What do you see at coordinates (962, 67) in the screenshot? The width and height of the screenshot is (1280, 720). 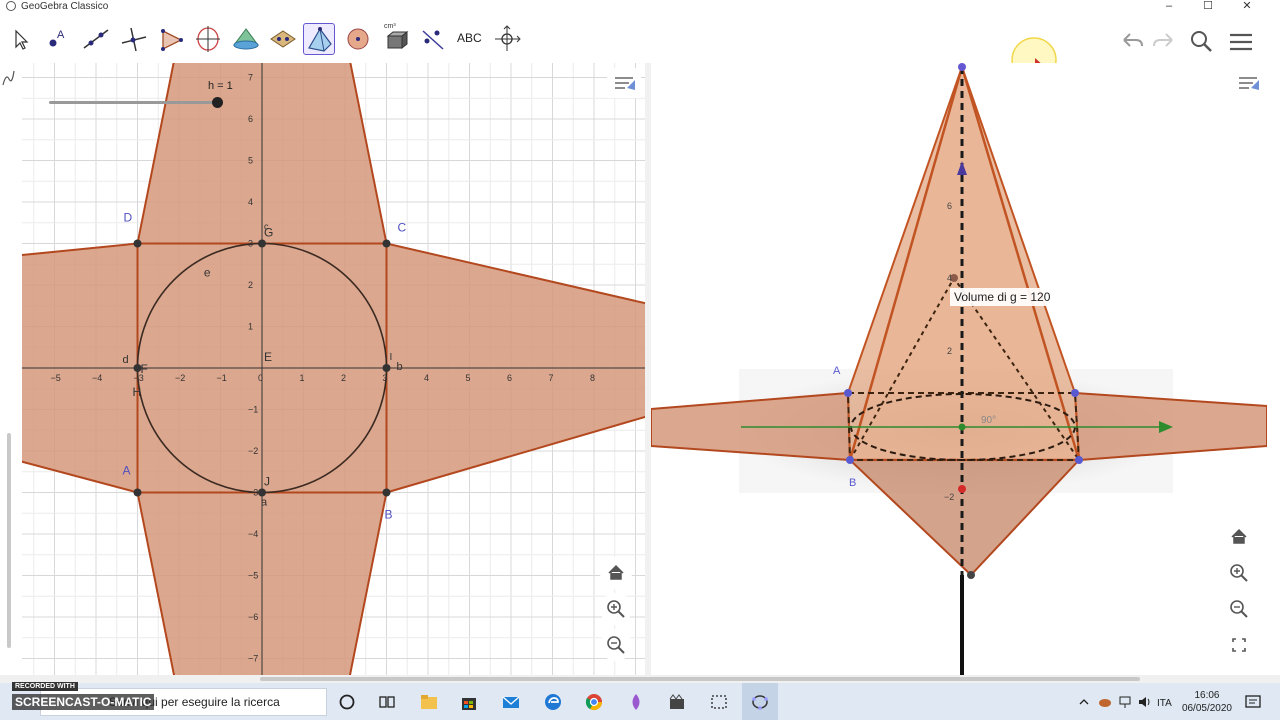 I see `apex-point-3d` at bounding box center [962, 67].